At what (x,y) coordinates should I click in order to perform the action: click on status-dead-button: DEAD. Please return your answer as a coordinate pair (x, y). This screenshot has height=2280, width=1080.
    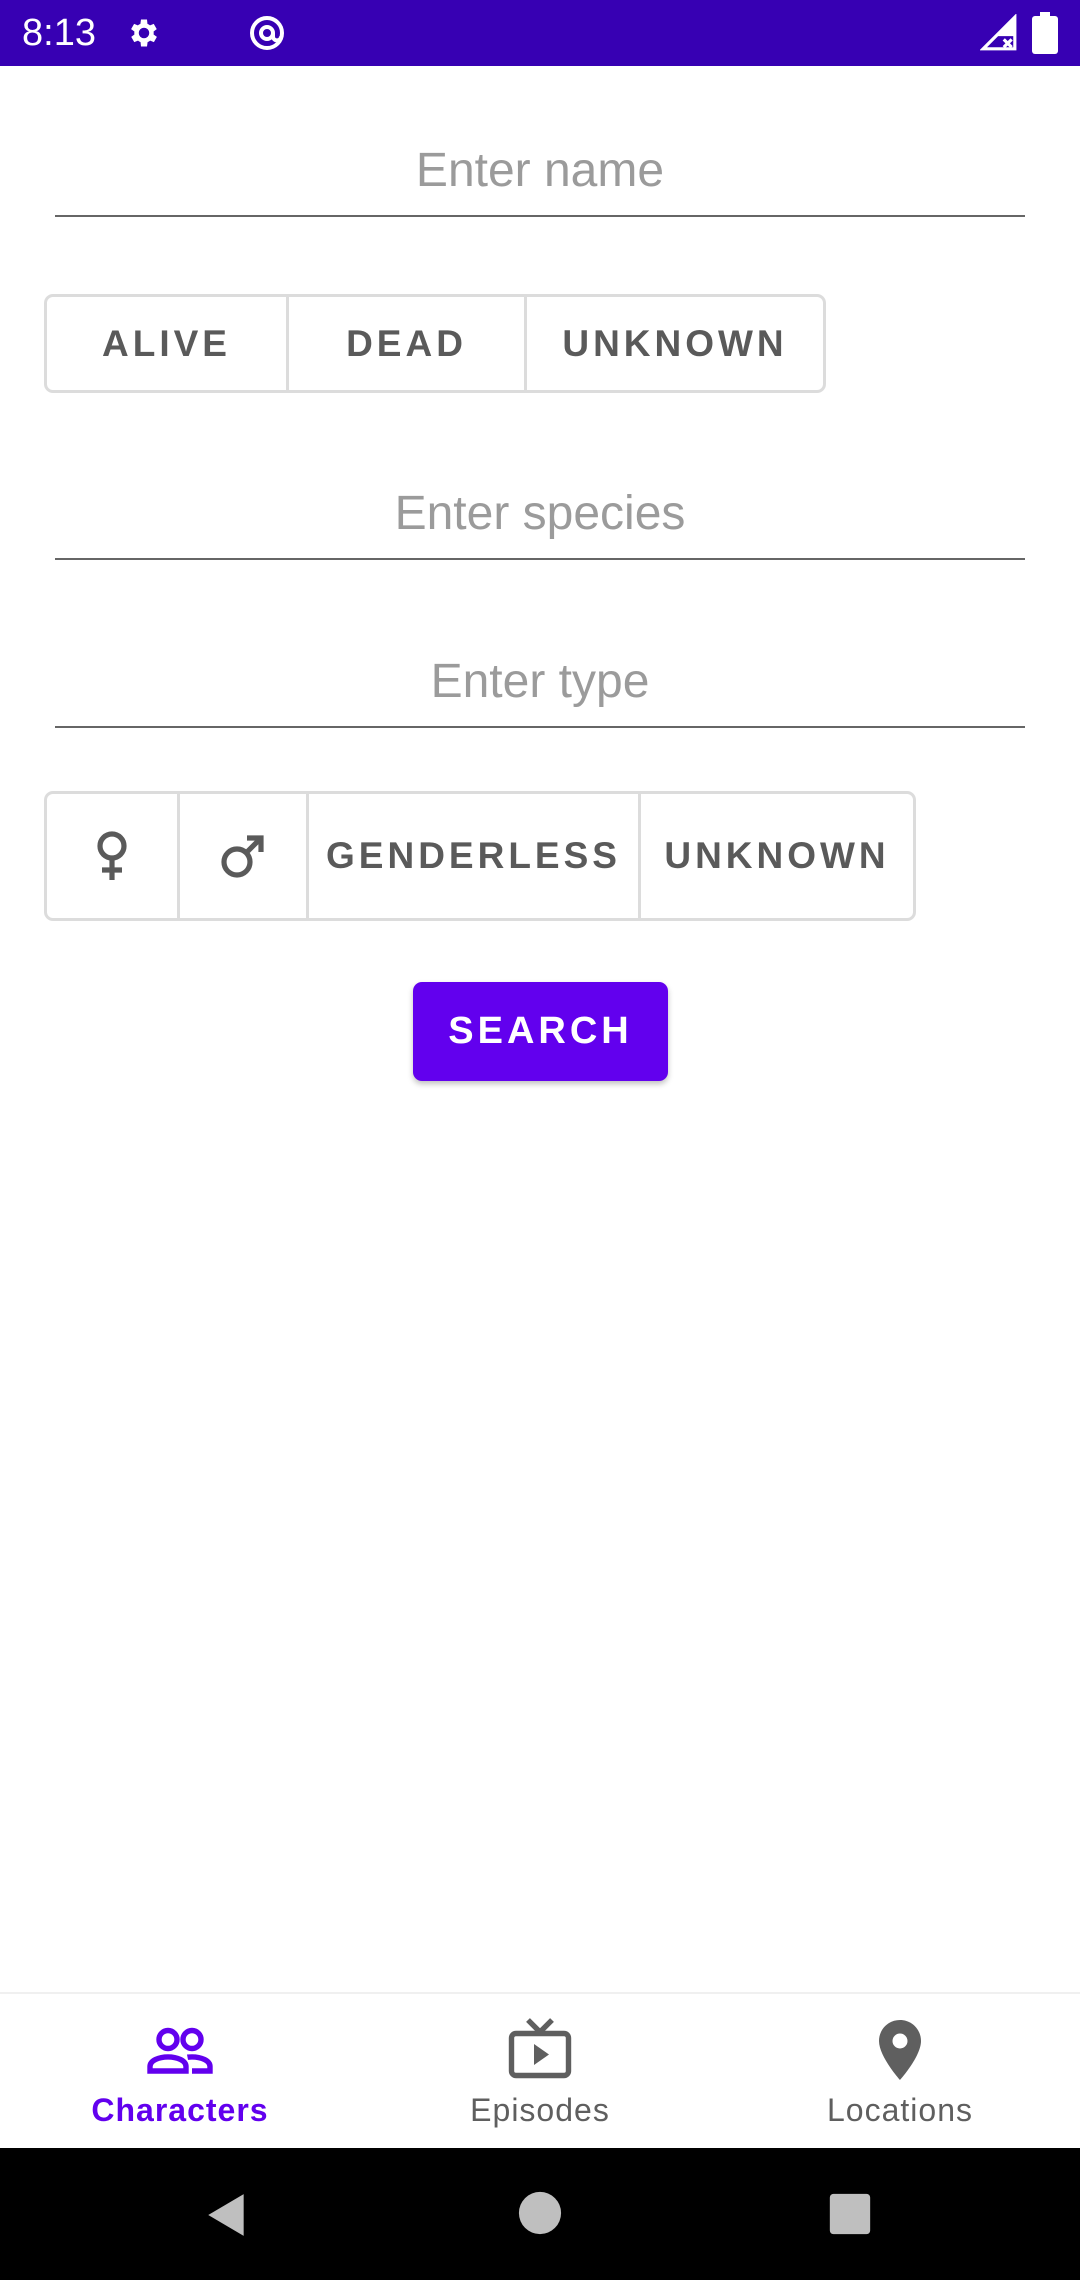
    Looking at the image, I should click on (405, 343).